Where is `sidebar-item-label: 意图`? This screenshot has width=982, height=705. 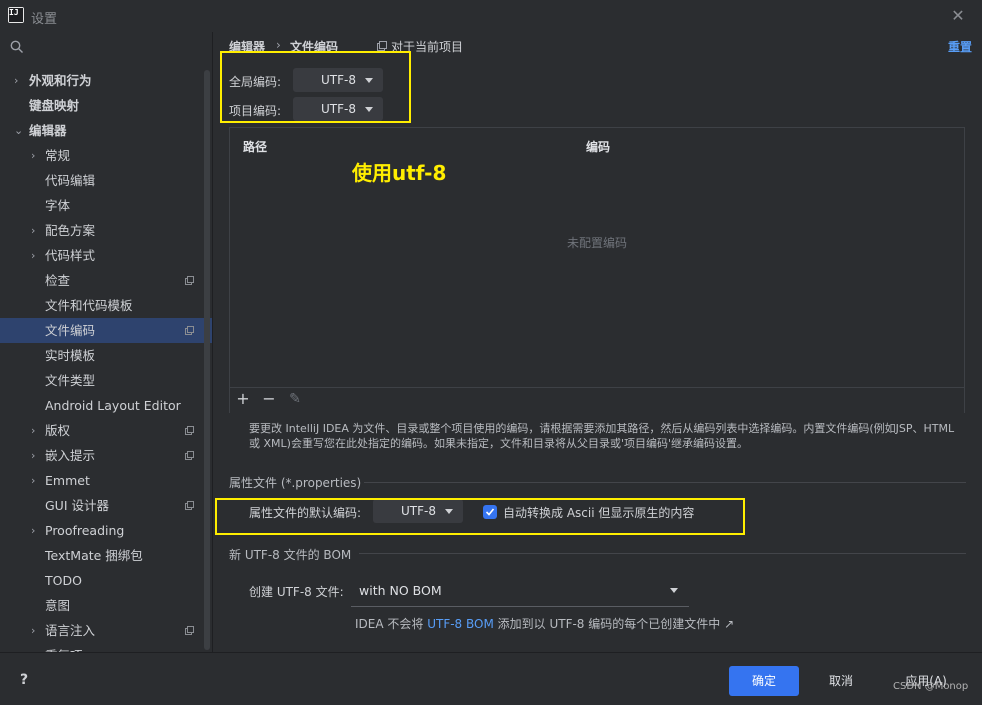
sidebar-item-label: 意图 is located at coordinates (58, 605).